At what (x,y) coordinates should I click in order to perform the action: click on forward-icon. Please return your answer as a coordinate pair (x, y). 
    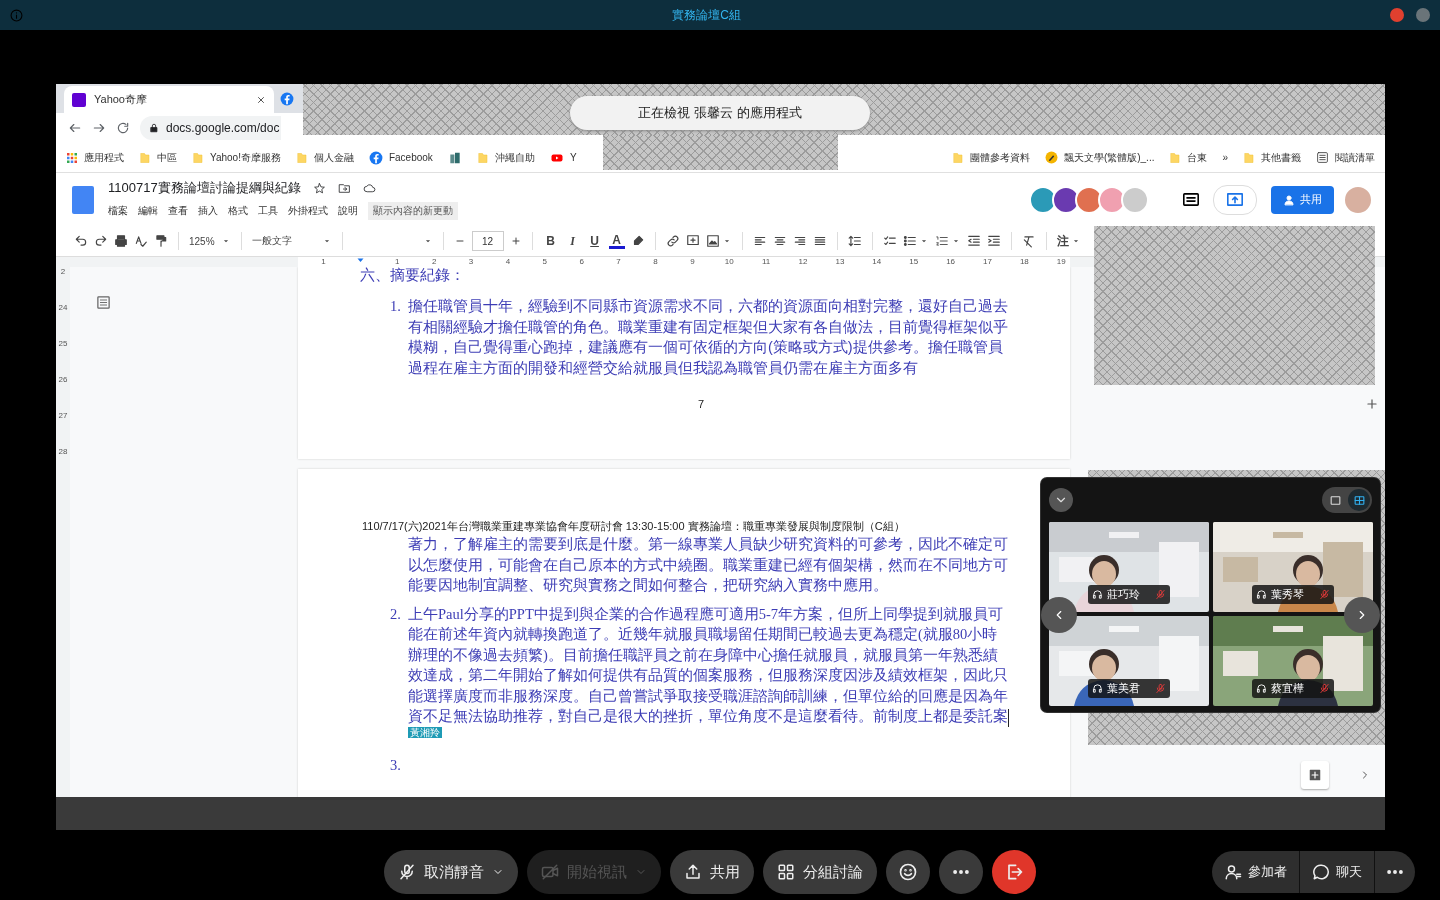
    Looking at the image, I should click on (99, 128).